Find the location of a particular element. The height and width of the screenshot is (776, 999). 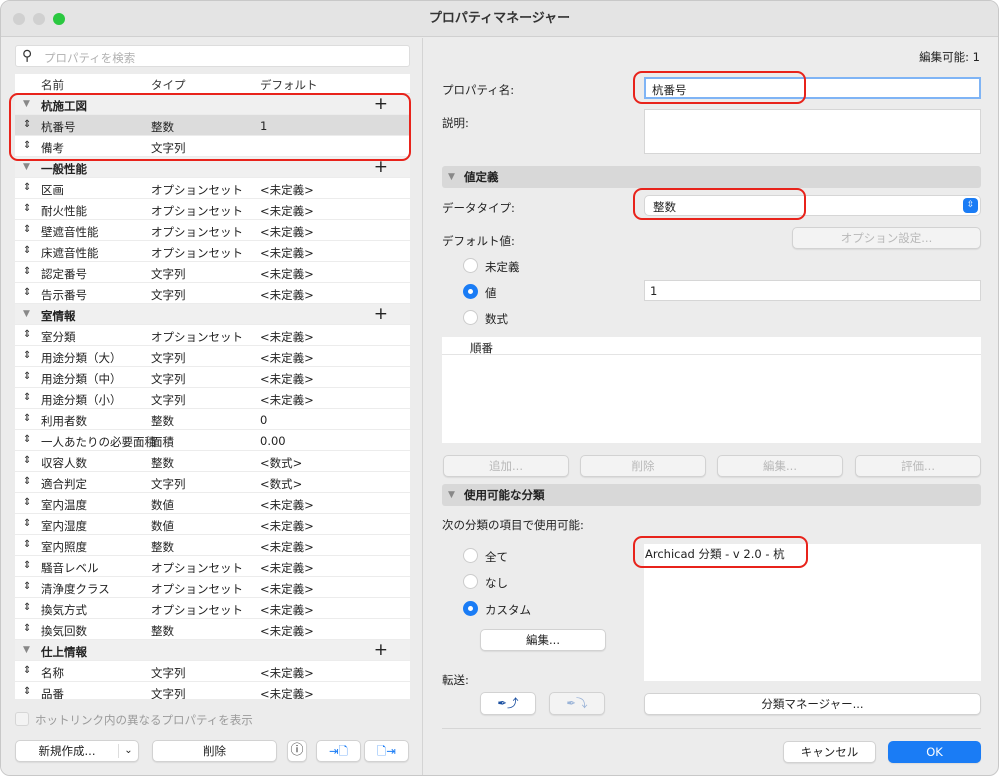

table-row: ⇕ 床遮音性能 オプションセット <未定義> is located at coordinates (212, 251).